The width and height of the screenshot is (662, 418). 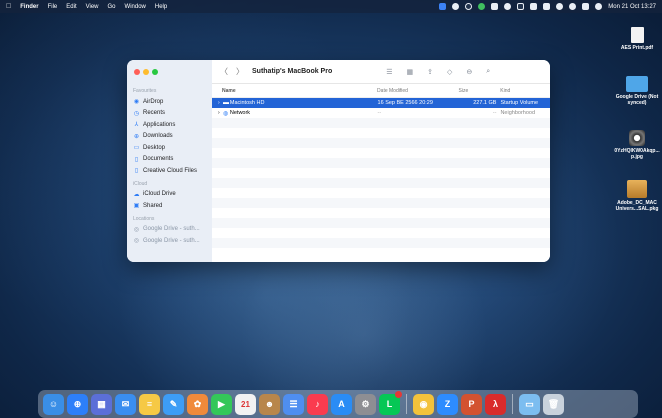 What do you see at coordinates (169, 137) in the screenshot?
I see `sidebar-item-downloads: ⊕ Downloads` at bounding box center [169, 137].